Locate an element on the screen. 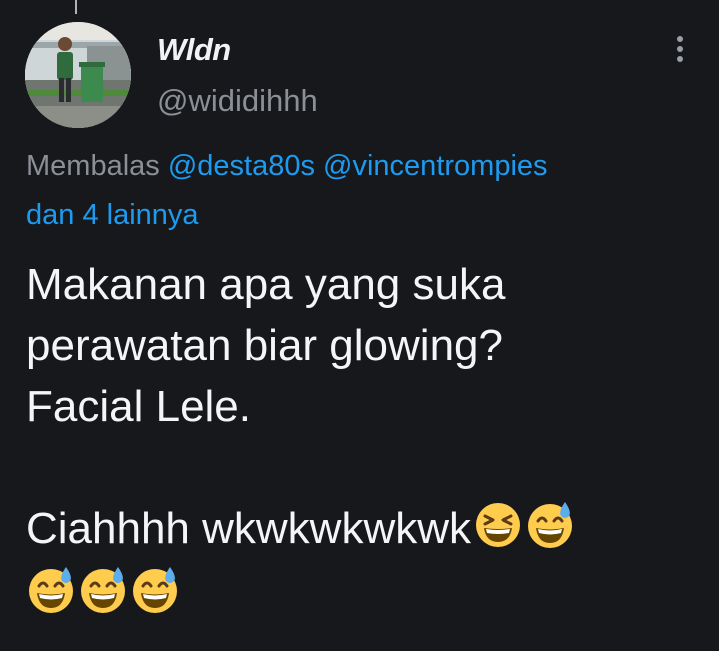 This screenshot has height=651, width=719. emoji-row is located at coordinates (366, 593).